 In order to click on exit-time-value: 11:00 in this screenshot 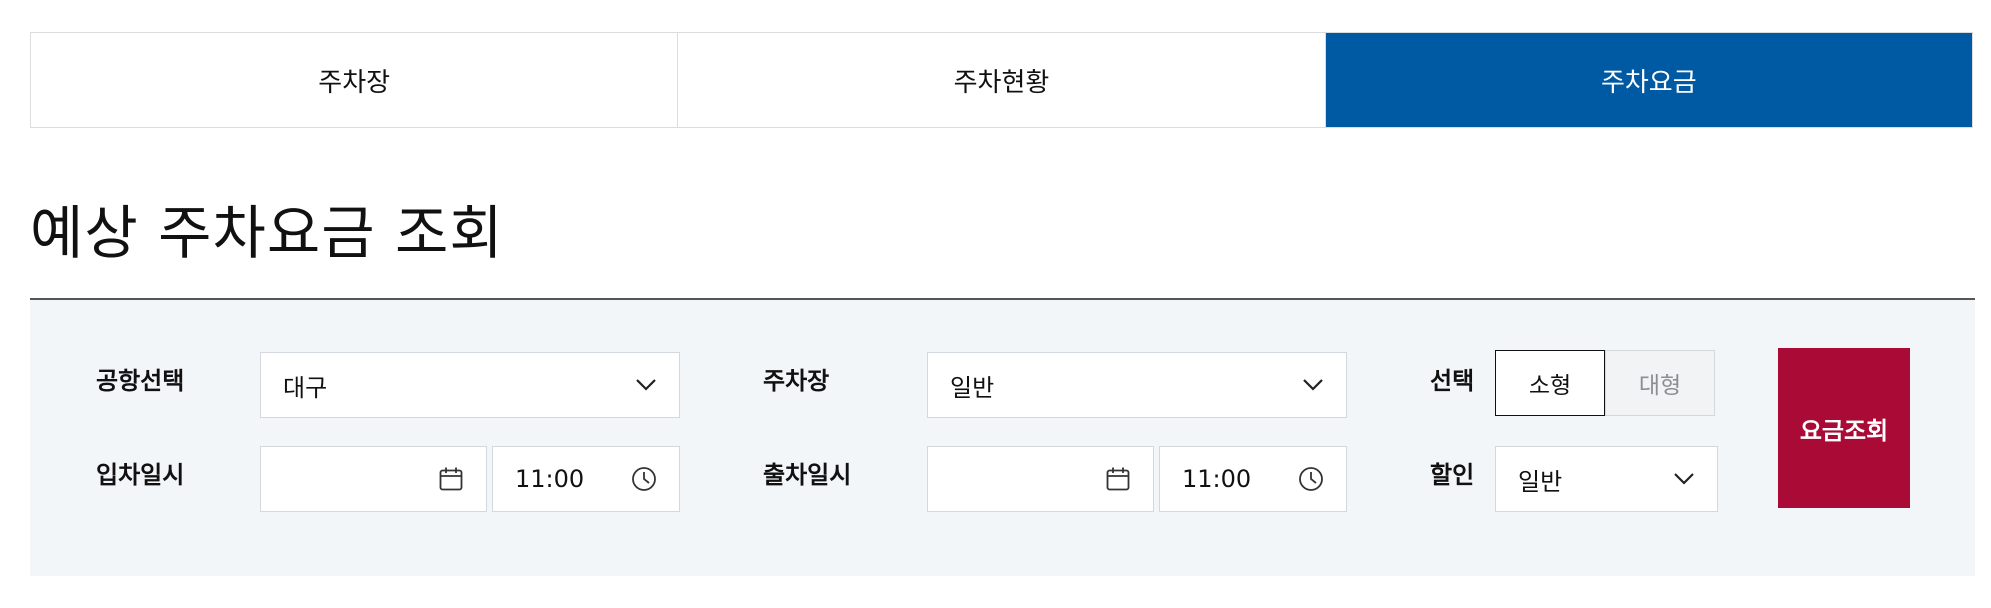, I will do `click(1217, 479)`.